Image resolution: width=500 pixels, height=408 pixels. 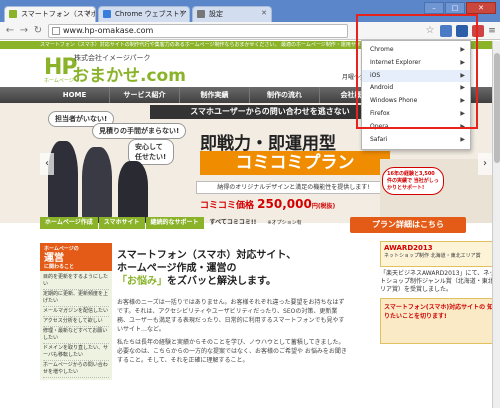 I want to click on nav-home: HOME, so click(x=75, y=95).